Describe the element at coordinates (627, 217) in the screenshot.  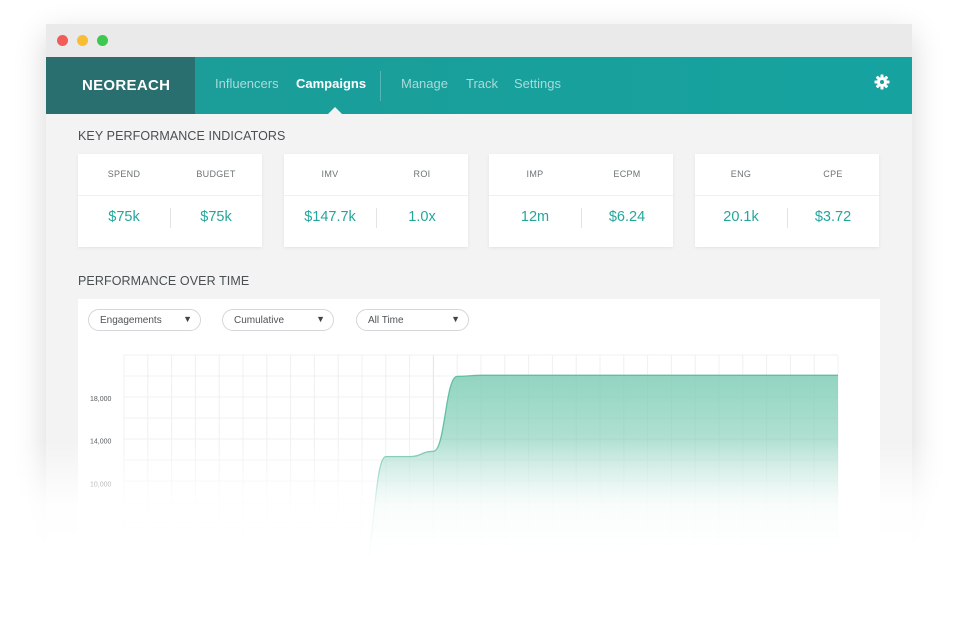
I see `kpi-value-ecpm: $6.24` at that location.